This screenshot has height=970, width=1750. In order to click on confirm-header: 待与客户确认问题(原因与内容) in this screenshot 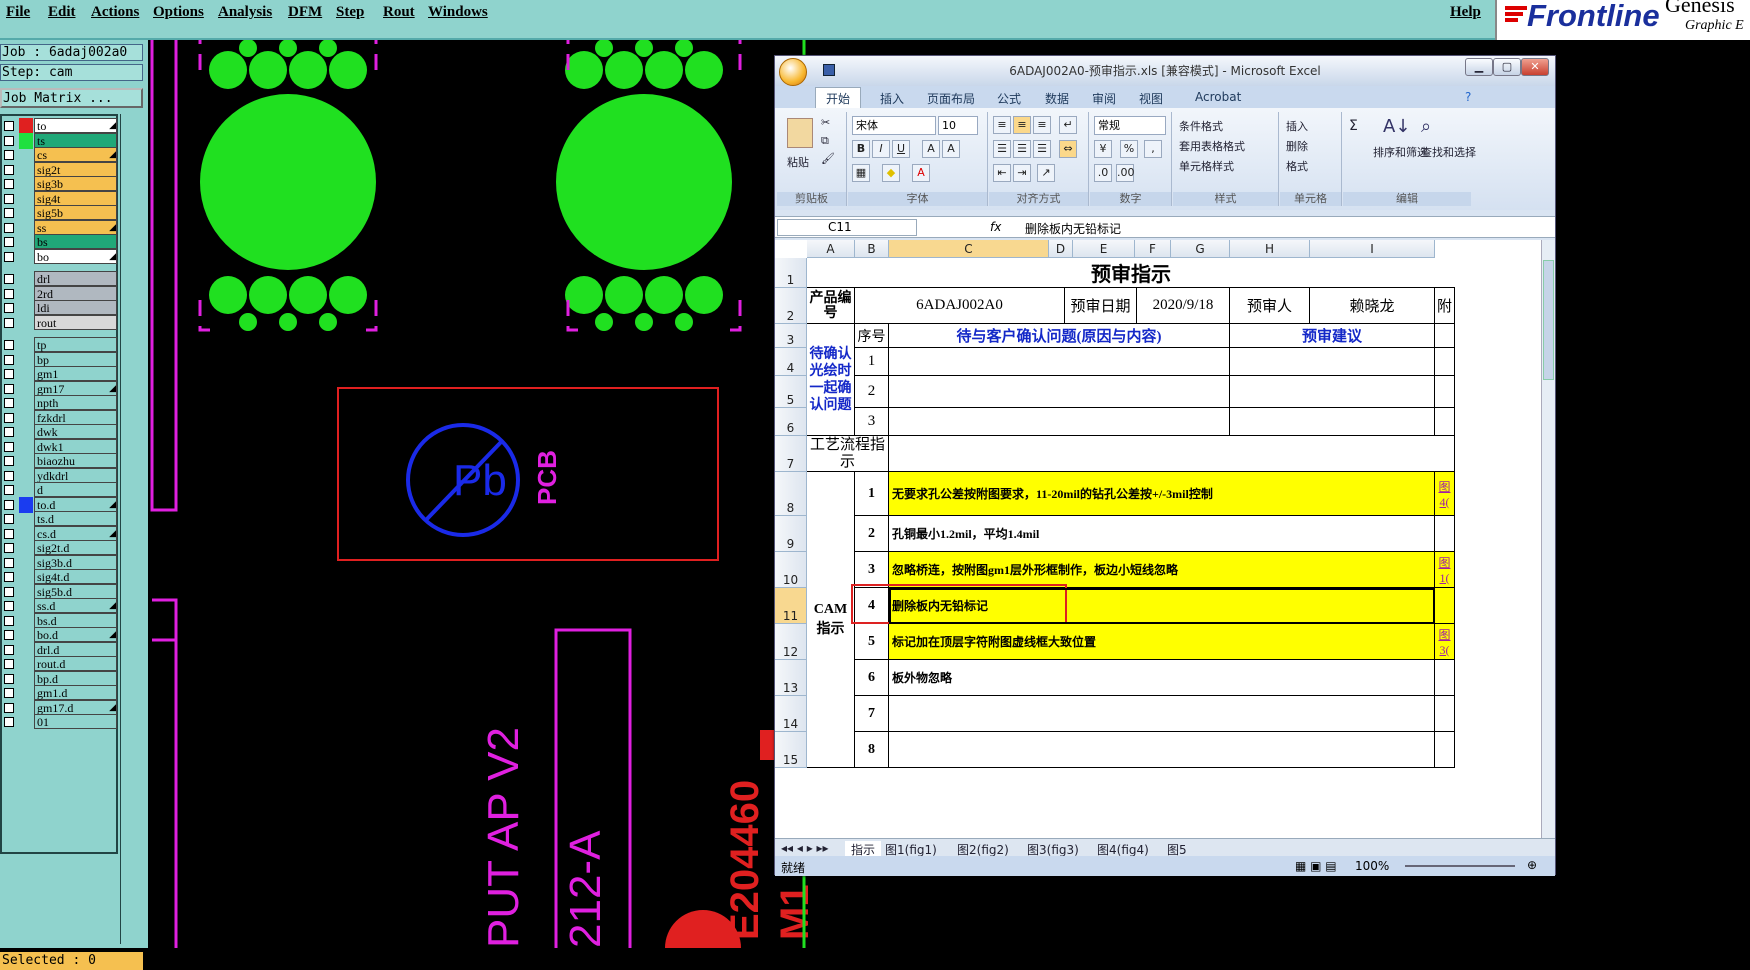, I will do `click(1059, 336)`.